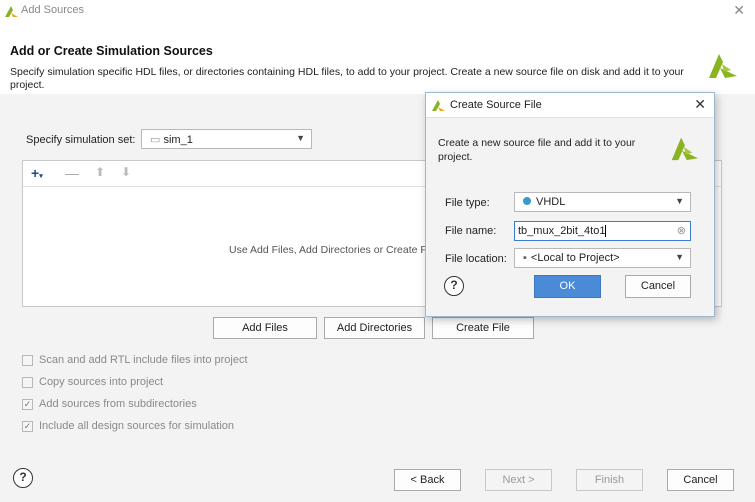  I want to click on folder-icon: ▭, so click(155, 140).